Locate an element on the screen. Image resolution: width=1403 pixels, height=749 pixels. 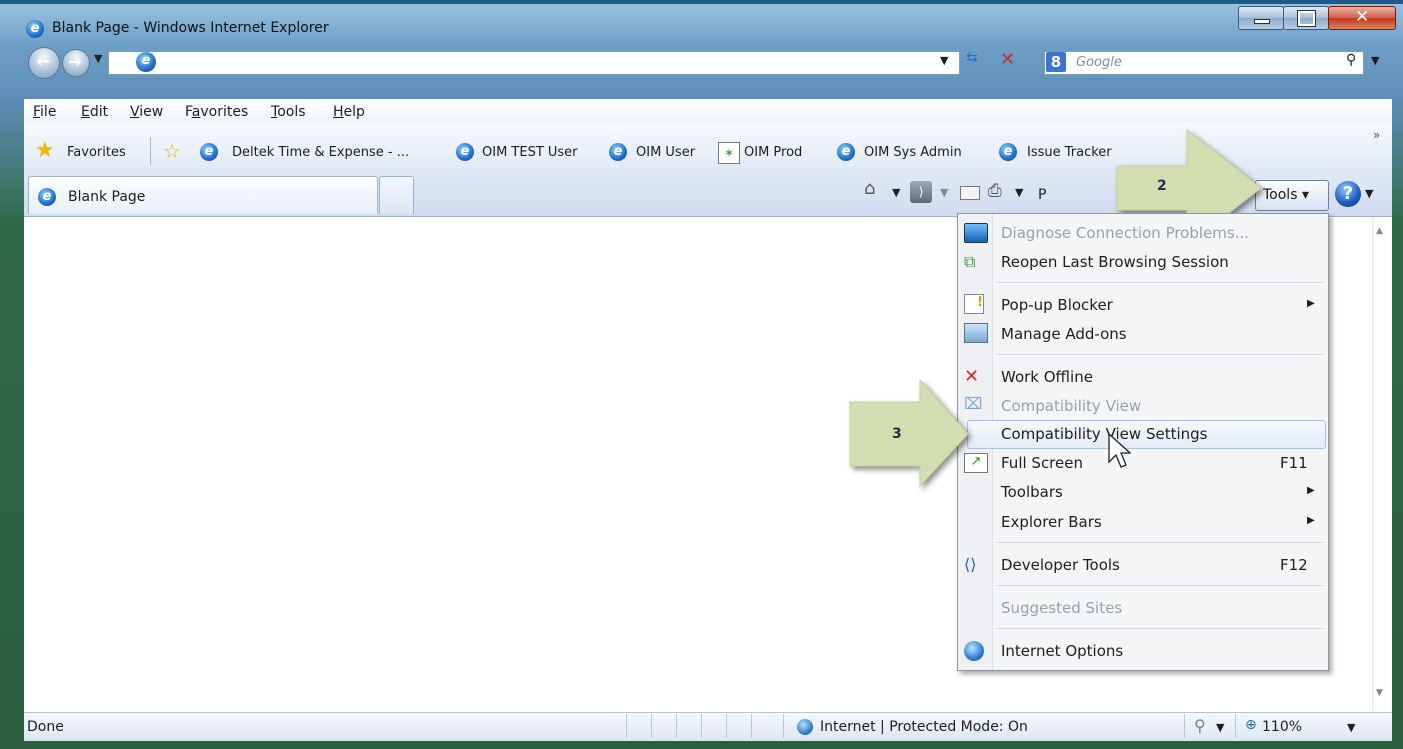
stop-button: ✕ is located at coordinates (1007, 59).